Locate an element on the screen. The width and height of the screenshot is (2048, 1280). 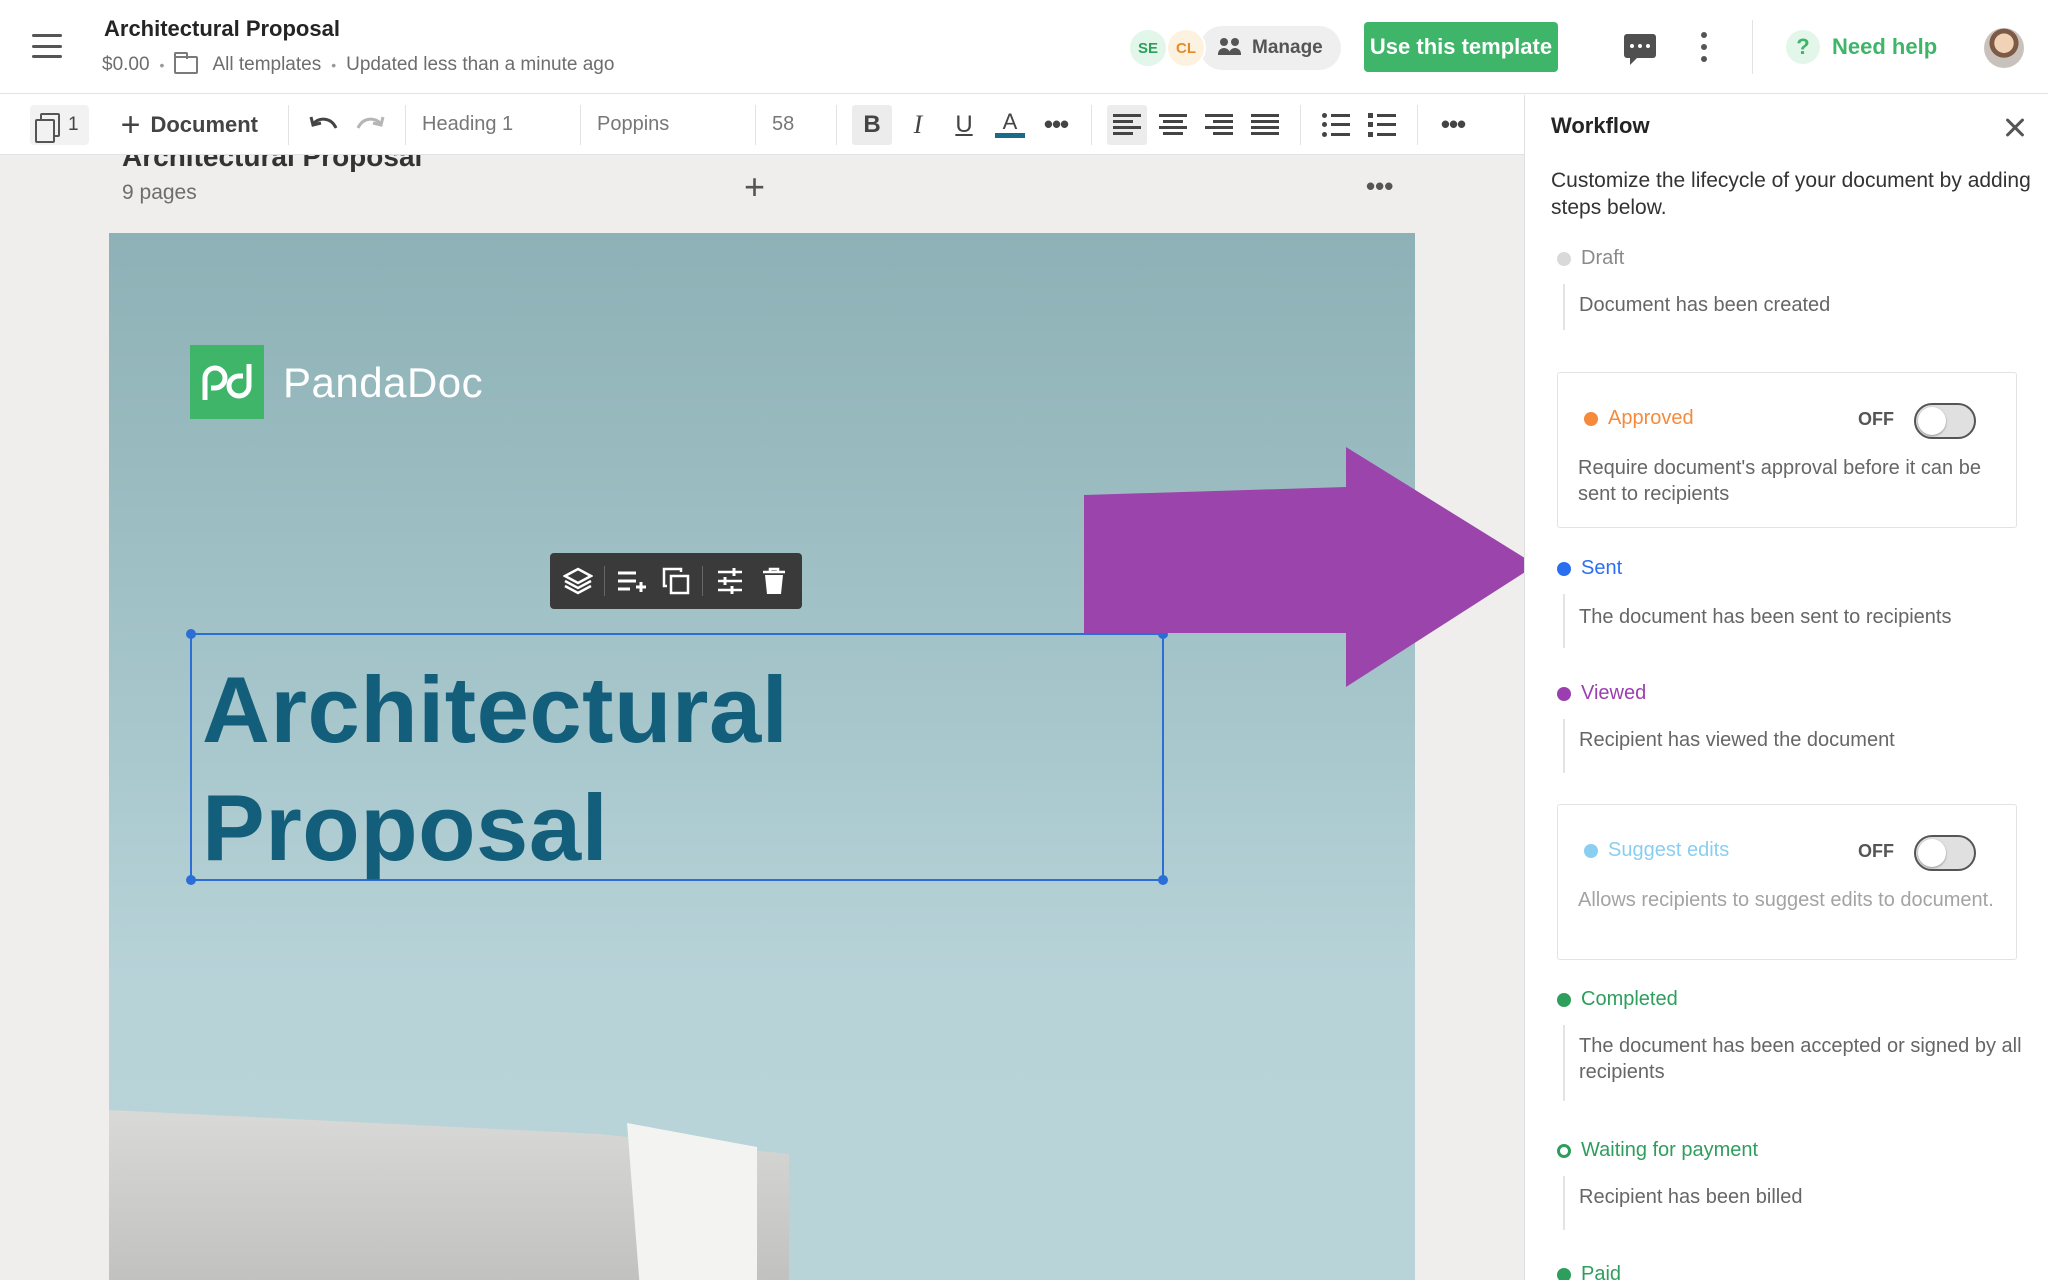
document-heading: Architectural Proposal is located at coordinates (495, 769).